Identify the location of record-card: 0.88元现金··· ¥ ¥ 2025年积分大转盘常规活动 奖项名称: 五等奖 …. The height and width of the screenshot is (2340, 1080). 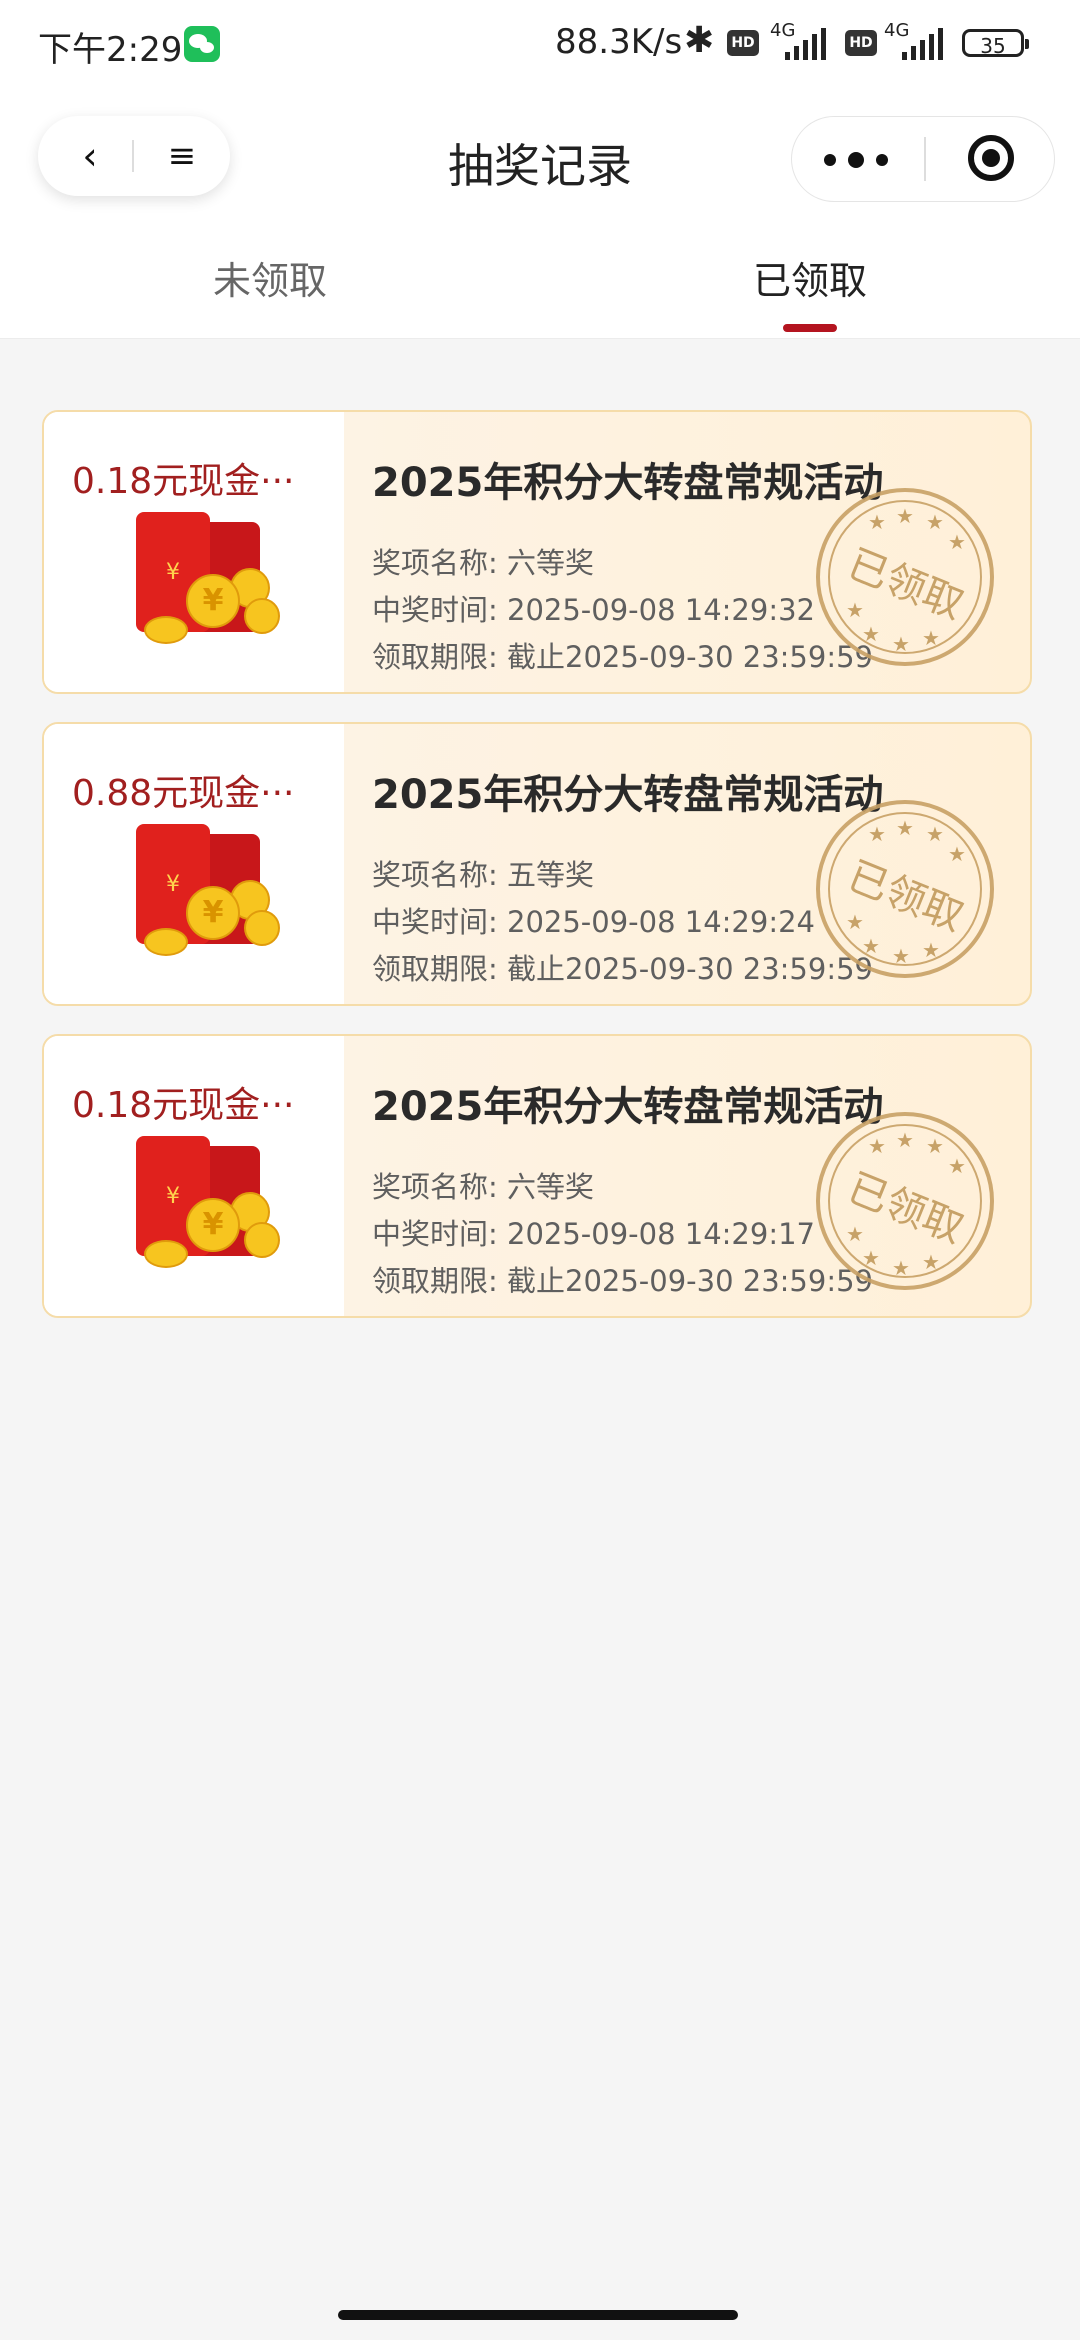
(537, 864).